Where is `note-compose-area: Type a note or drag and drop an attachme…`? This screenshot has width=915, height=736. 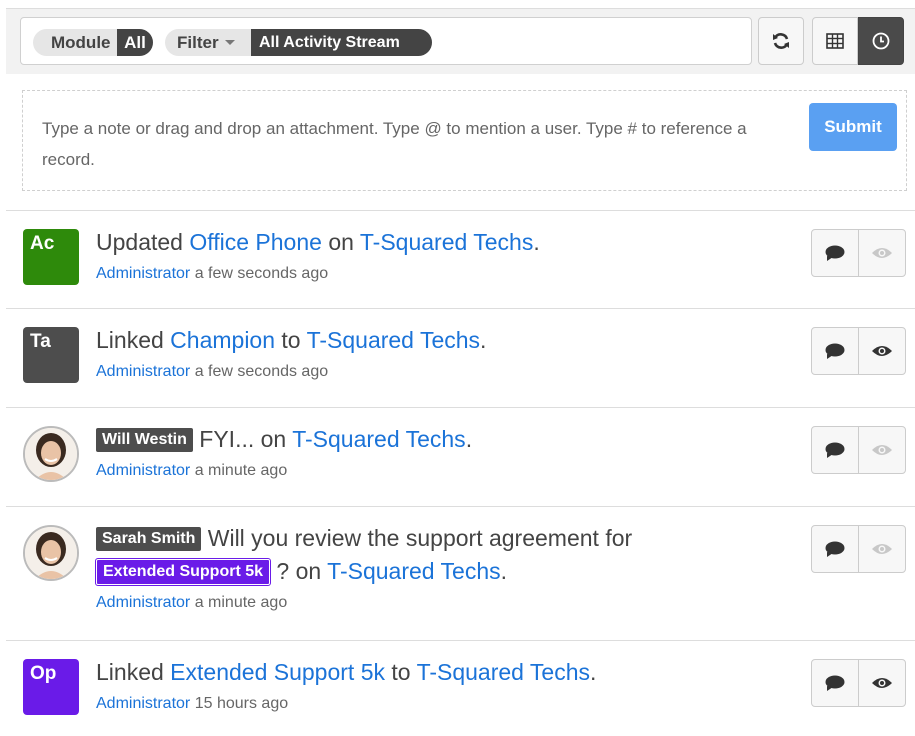
note-compose-area: Type a note or drag and drop an attachme… is located at coordinates (464, 140).